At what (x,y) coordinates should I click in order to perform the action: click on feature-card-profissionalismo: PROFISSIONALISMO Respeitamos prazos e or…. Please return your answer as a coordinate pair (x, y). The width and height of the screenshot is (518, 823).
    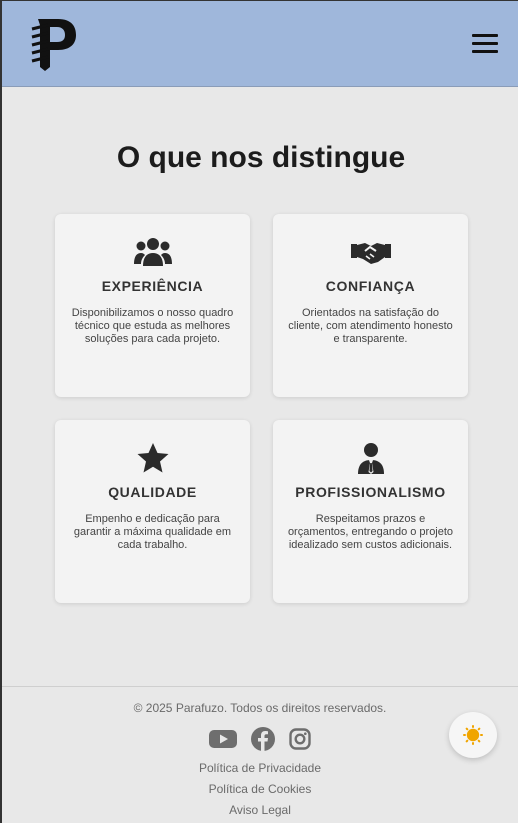
    Looking at the image, I should click on (370, 511).